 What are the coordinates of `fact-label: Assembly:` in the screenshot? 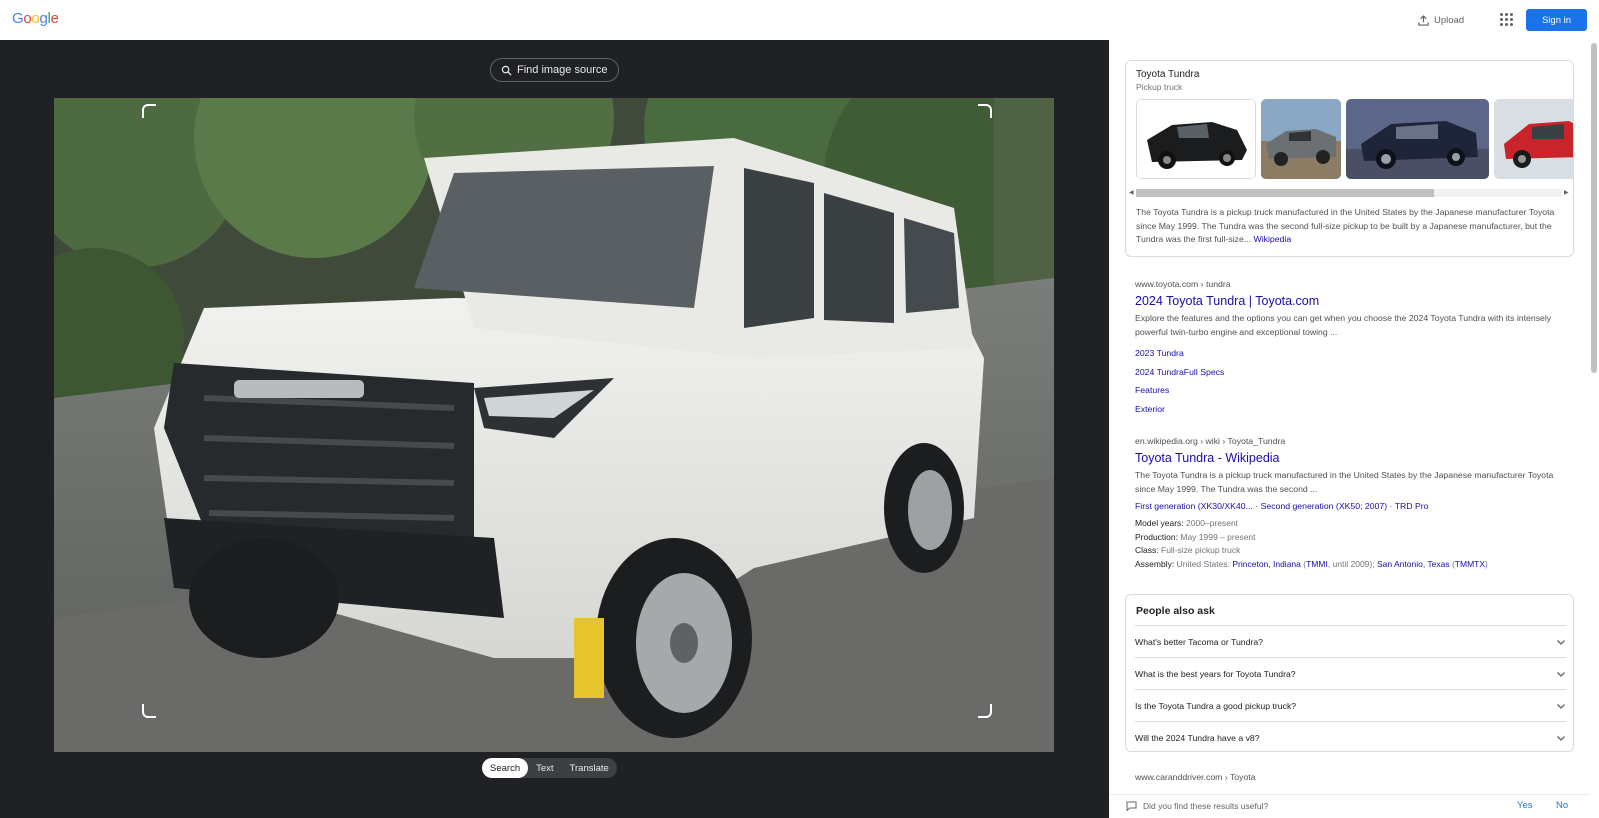 It's located at (1155, 563).